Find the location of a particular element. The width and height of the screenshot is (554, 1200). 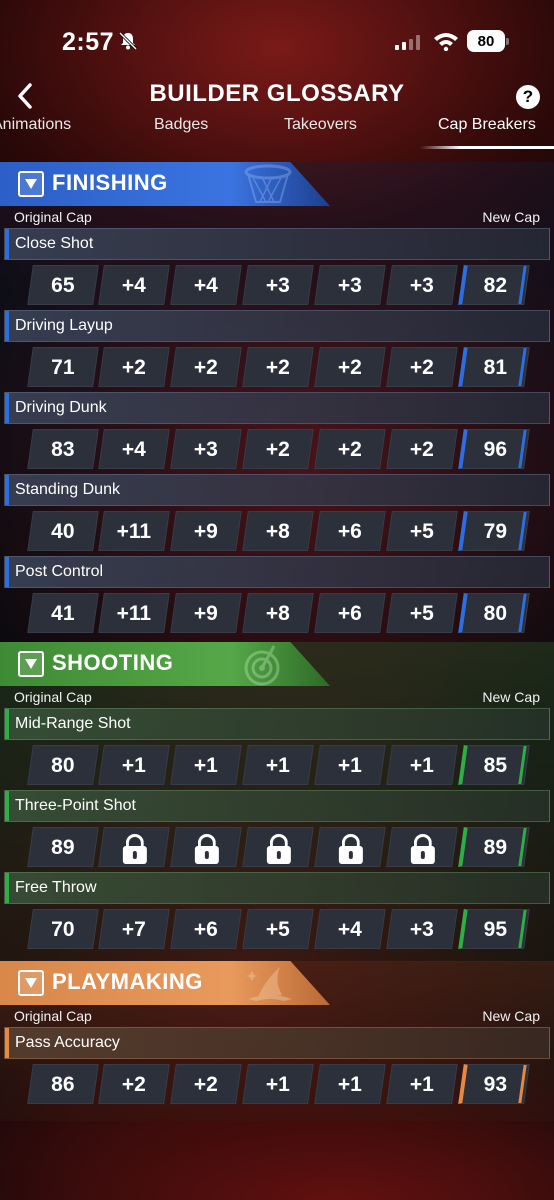

new-cap-value: 96 is located at coordinates (494, 449).